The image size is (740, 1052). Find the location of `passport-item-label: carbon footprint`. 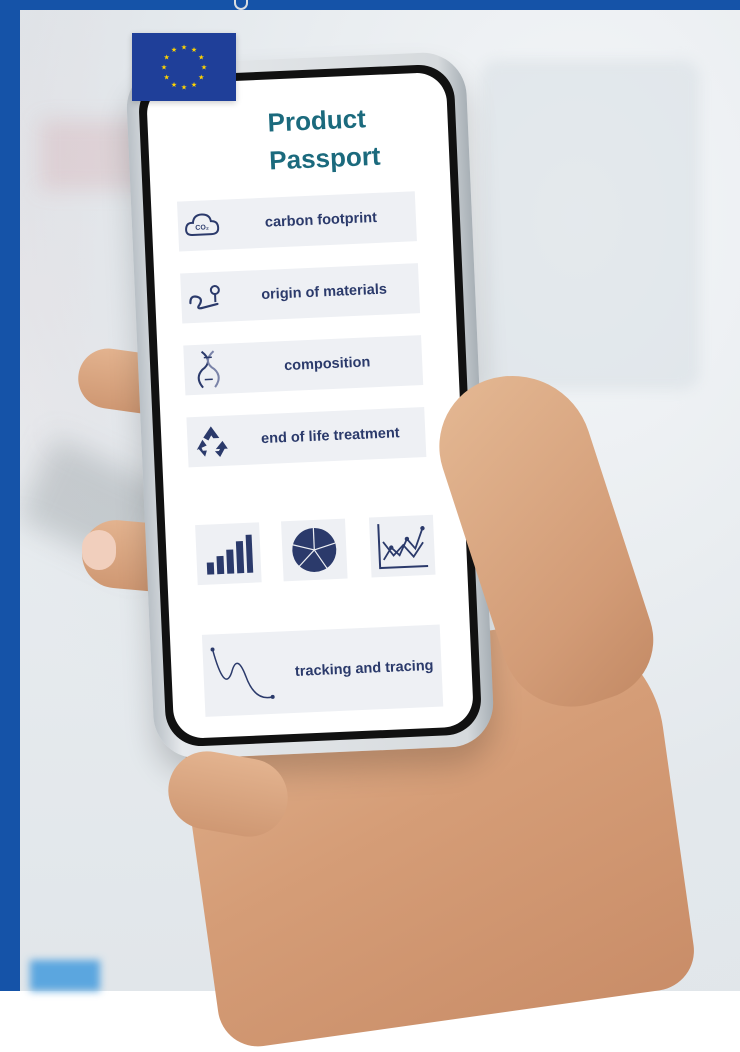

passport-item-label: carbon footprint is located at coordinates (321, 220).